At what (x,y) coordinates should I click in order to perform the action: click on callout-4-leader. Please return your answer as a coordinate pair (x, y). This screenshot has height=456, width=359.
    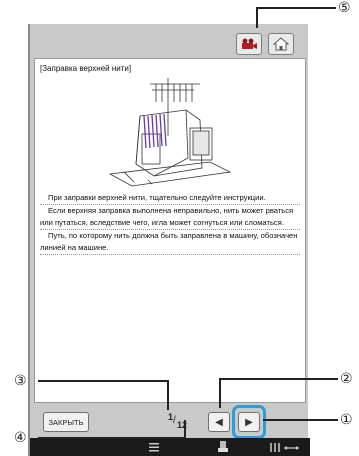
    Looking at the image, I should click on (111, 438).